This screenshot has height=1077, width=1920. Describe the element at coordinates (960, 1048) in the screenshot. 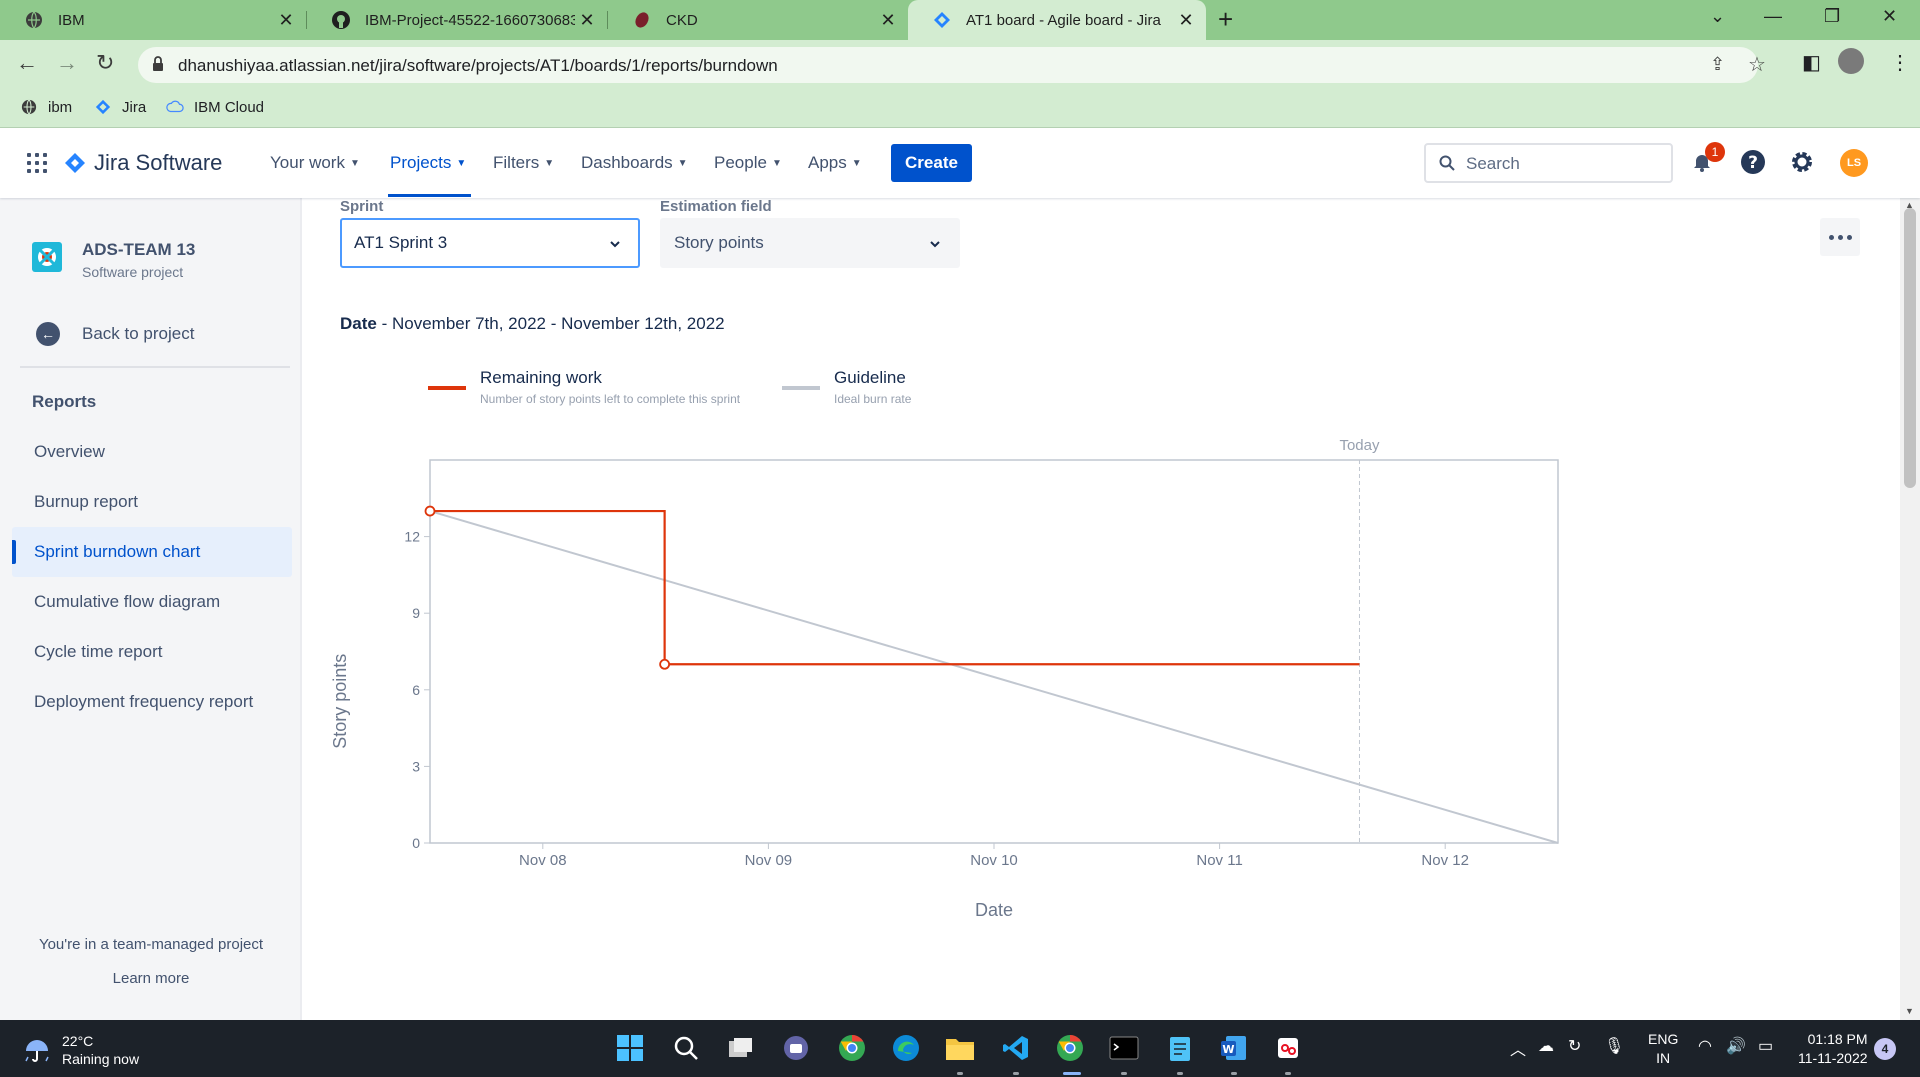

I see `file-explorer-icon` at that location.